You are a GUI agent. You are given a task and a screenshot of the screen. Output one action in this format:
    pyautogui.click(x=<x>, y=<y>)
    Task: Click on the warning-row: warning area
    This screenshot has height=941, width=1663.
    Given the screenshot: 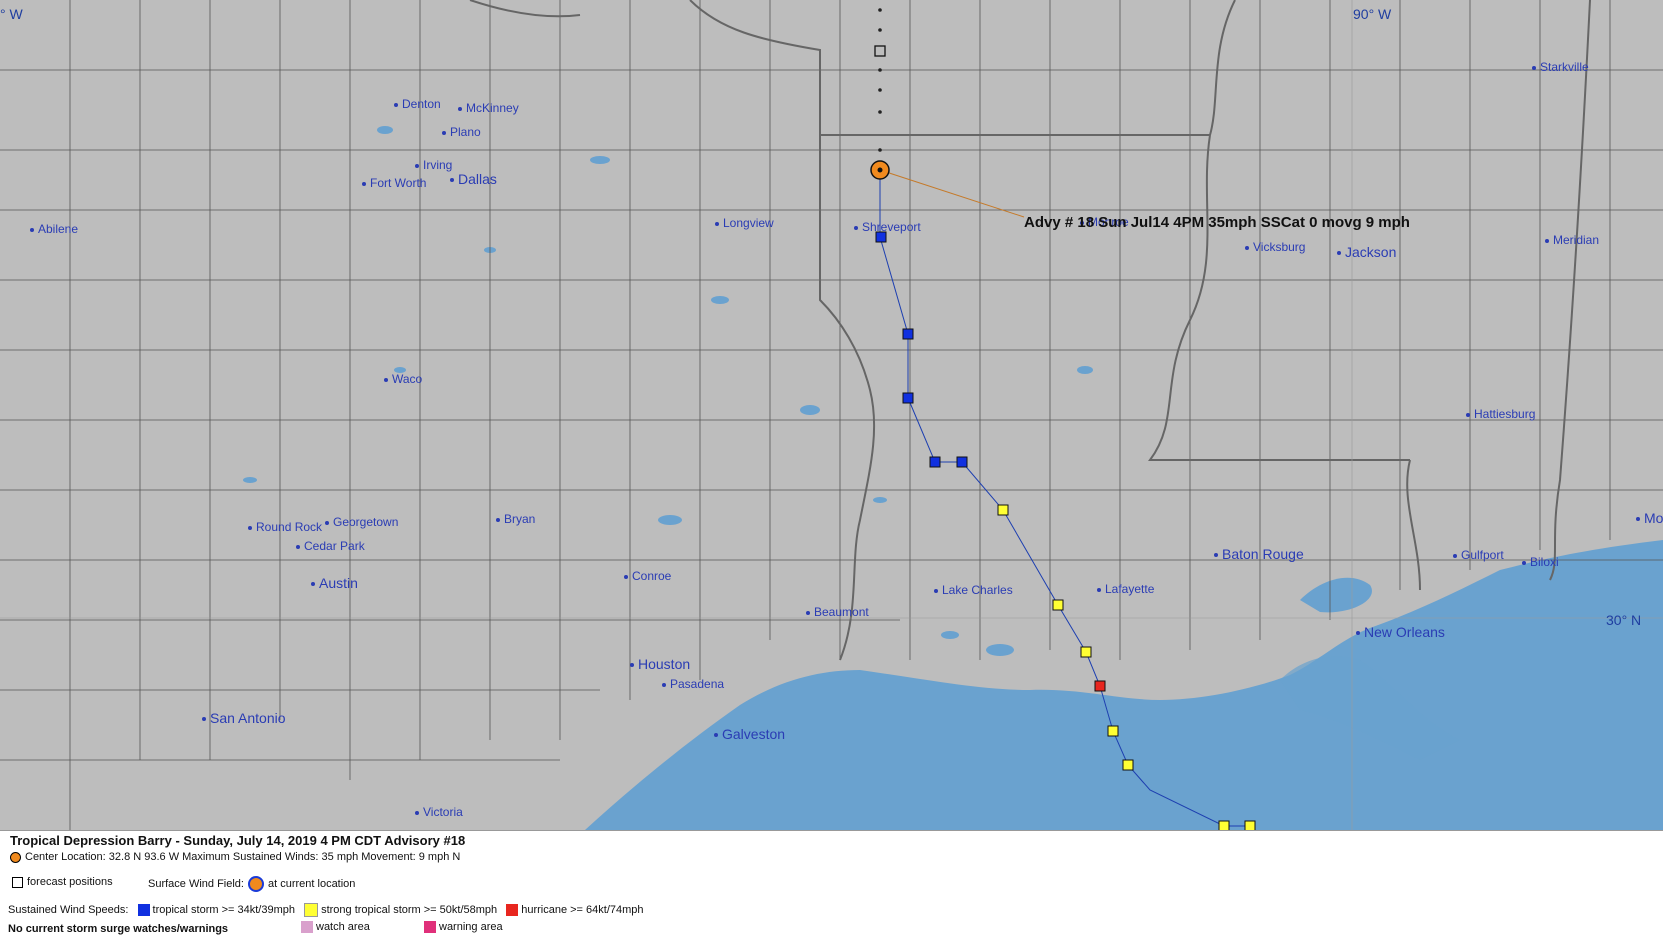 What is the action you would take?
    pyautogui.click(x=460, y=927)
    